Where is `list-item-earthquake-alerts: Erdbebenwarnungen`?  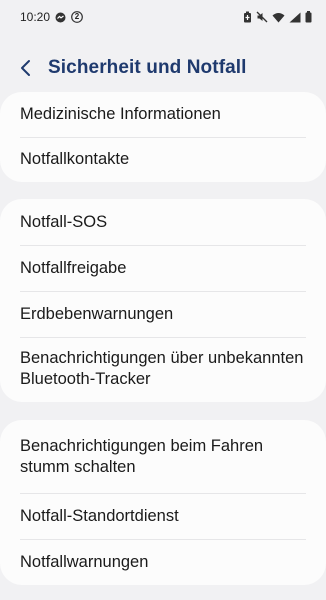
list-item-earthquake-alerts: Erdbebenwarnungen is located at coordinates (163, 314).